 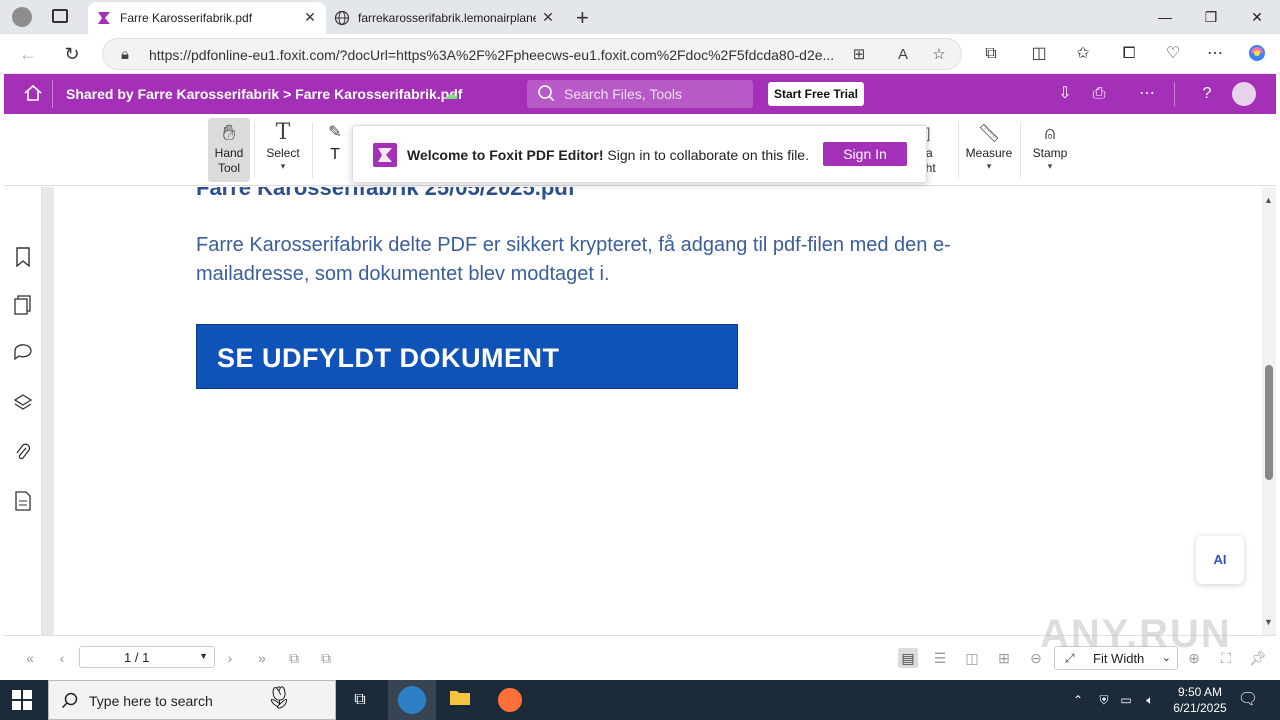 What do you see at coordinates (991, 54) in the screenshot?
I see `extensions-icon: ⧉` at bounding box center [991, 54].